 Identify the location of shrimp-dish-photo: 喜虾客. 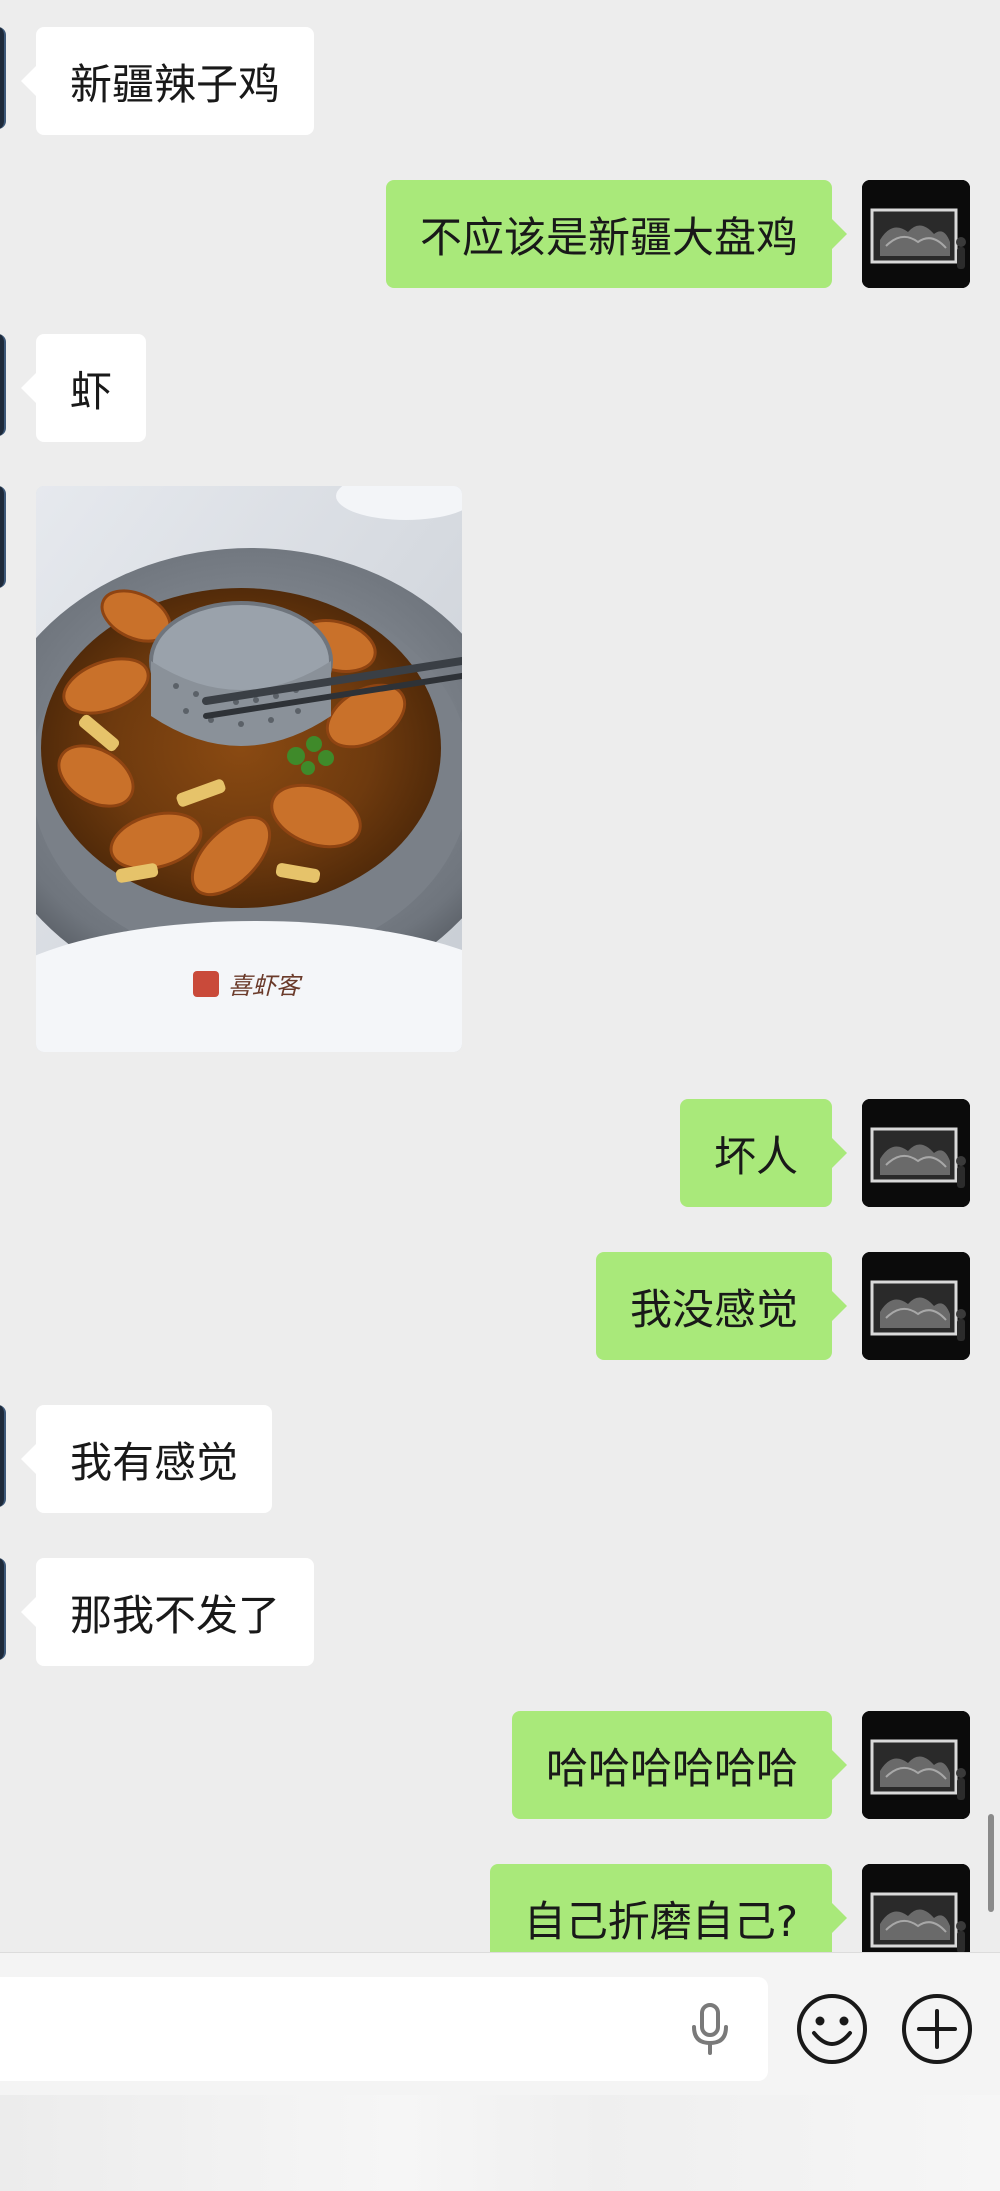
(249, 769).